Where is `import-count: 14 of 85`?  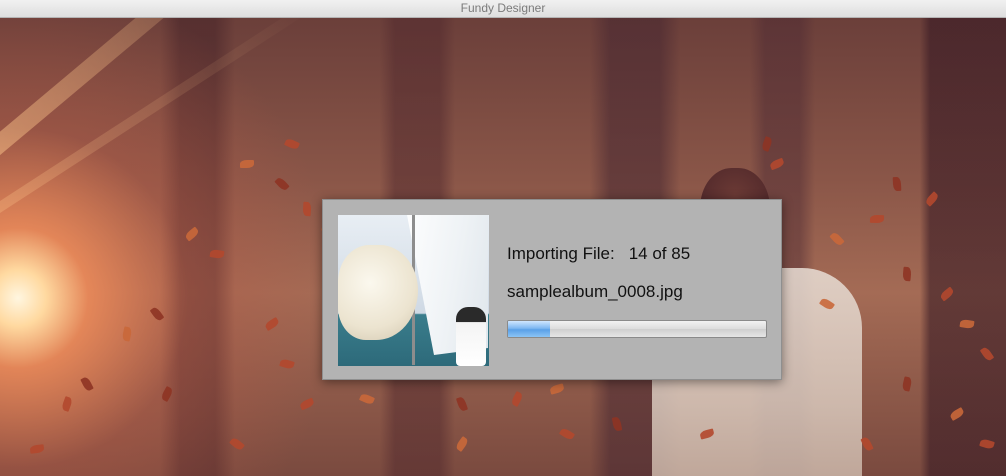
import-count: 14 of 85 is located at coordinates (659, 253).